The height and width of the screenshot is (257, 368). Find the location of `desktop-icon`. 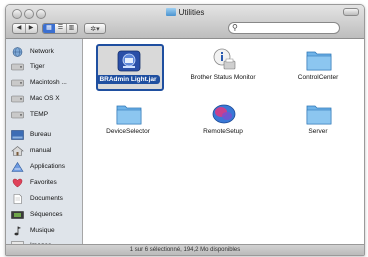

desktop-icon is located at coordinates (17, 135).